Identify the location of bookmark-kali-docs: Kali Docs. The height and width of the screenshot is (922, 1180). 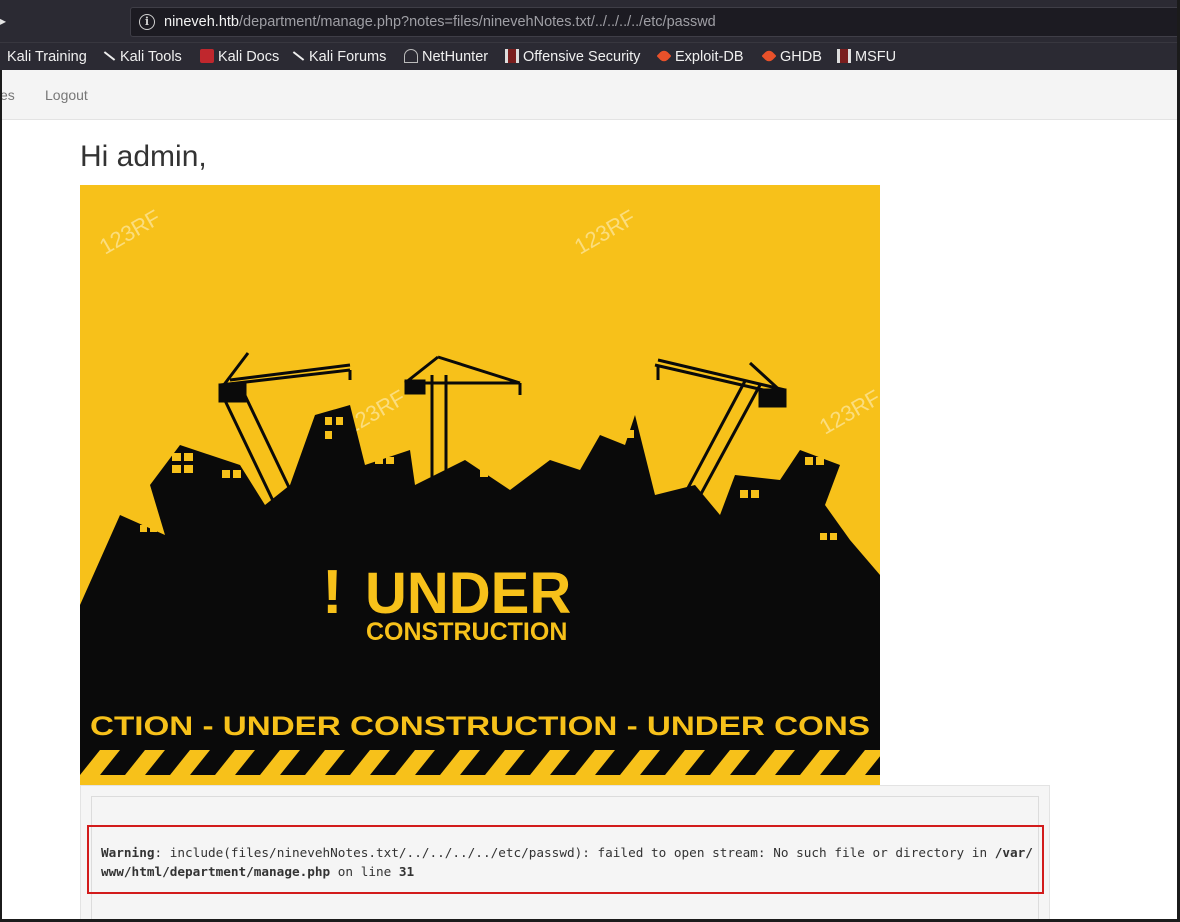
(239, 57).